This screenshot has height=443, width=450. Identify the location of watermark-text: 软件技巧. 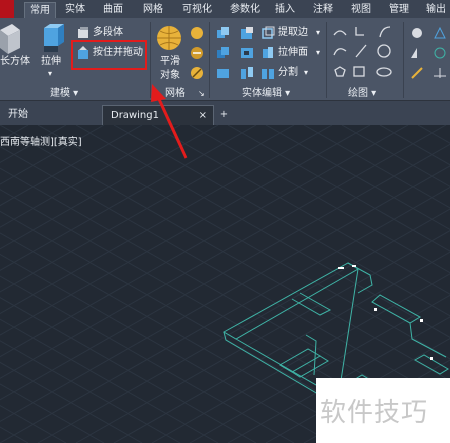
(374, 413).